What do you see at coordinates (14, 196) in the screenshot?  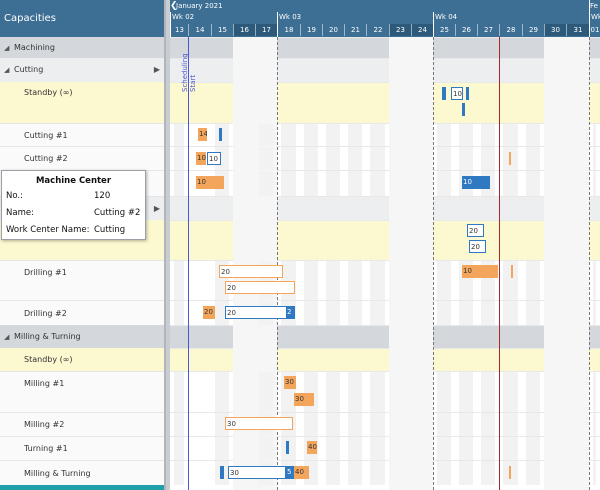 I see `no-label: No.:` at bounding box center [14, 196].